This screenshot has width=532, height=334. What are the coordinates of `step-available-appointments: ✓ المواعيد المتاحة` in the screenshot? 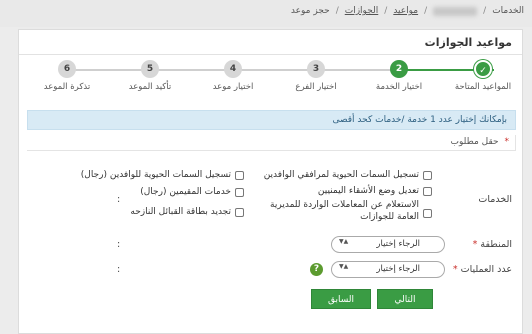 It's located at (483, 76).